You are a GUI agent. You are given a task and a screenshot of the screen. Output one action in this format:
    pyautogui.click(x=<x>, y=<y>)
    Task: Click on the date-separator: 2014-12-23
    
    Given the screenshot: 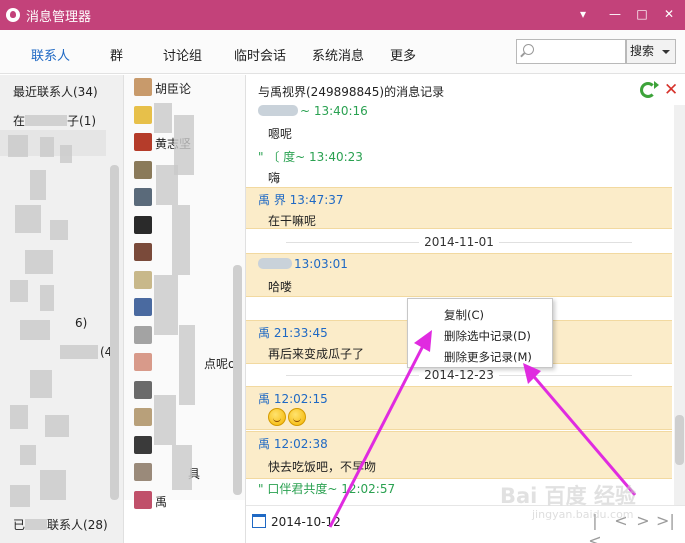 What is the action you would take?
    pyautogui.click(x=459, y=375)
    